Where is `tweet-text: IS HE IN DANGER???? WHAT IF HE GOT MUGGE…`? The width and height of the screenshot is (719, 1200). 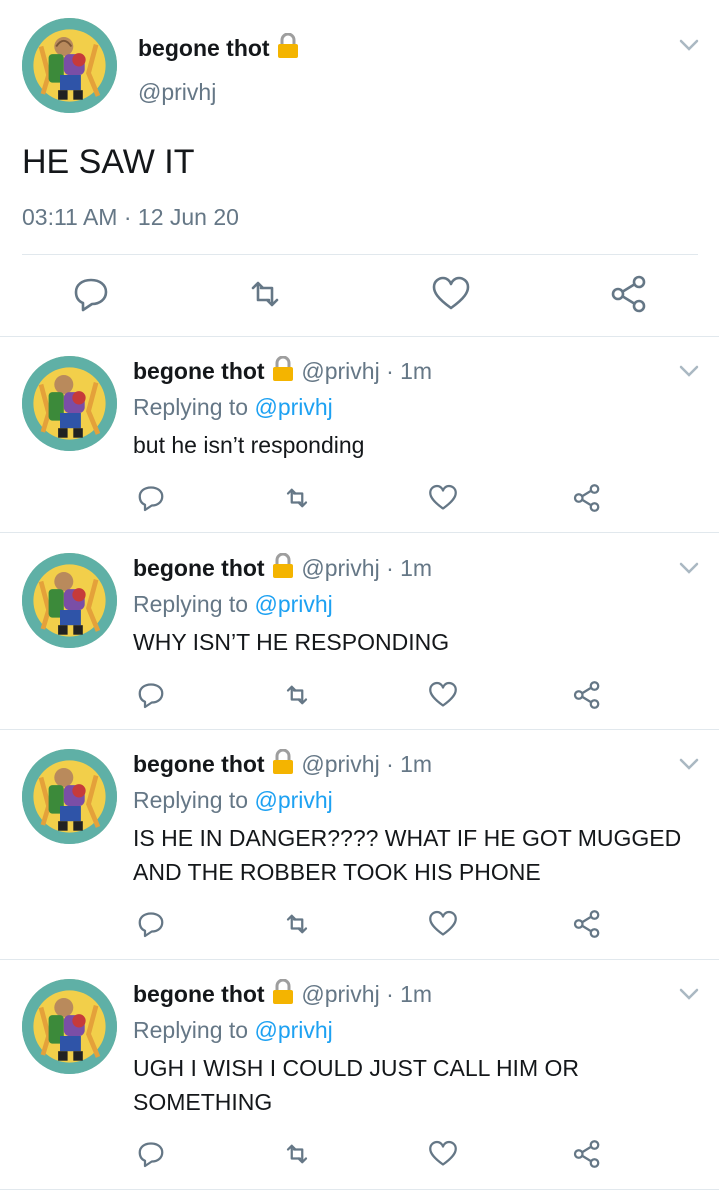
tweet-text: IS HE IN DANGER???? WHAT IF HE GOT MUGGE… is located at coordinates (407, 855).